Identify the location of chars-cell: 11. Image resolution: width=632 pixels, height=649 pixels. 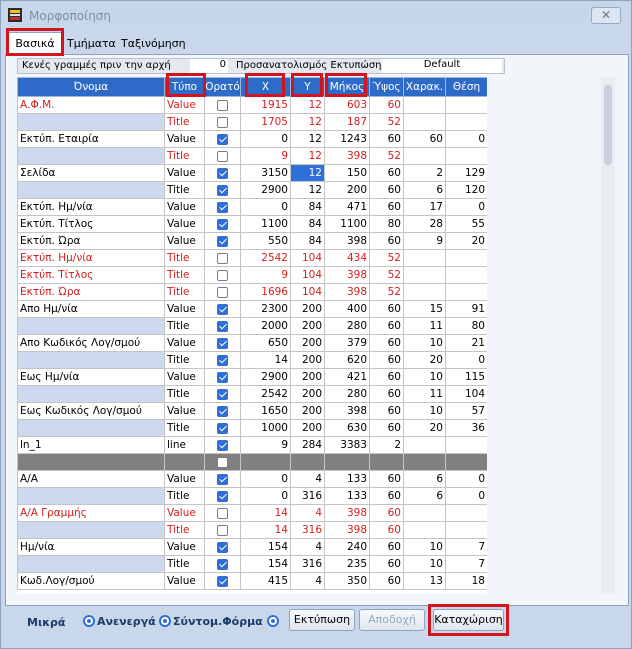
(424, 394).